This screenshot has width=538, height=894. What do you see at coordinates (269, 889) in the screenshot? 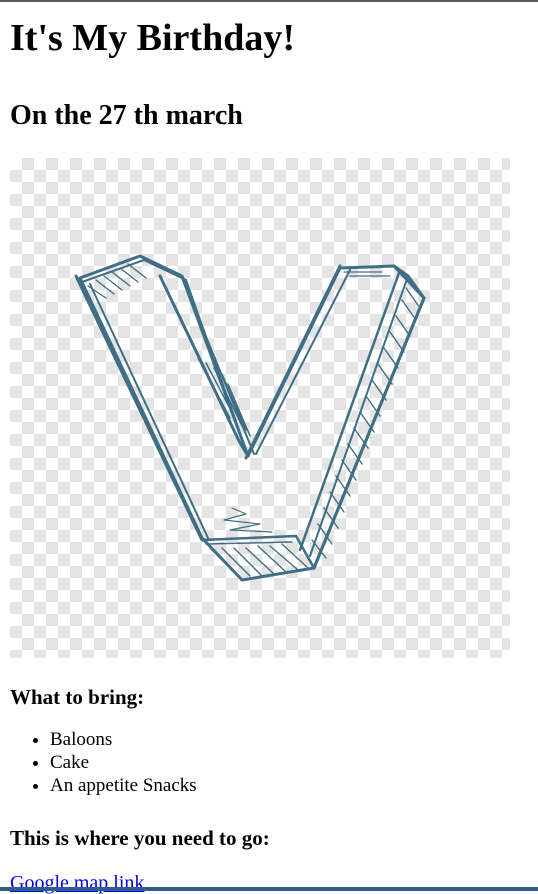
I see `bottom-border` at bounding box center [269, 889].